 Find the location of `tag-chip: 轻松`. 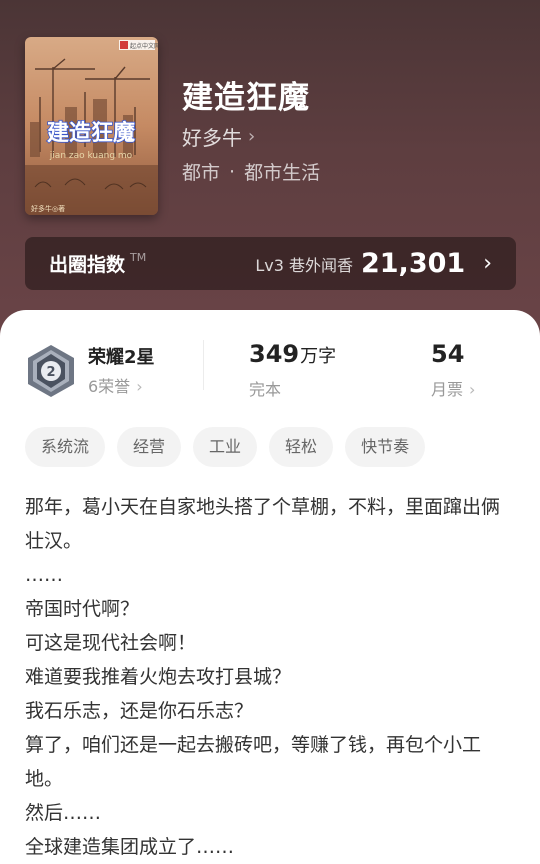

tag-chip: 轻松 is located at coordinates (301, 447).